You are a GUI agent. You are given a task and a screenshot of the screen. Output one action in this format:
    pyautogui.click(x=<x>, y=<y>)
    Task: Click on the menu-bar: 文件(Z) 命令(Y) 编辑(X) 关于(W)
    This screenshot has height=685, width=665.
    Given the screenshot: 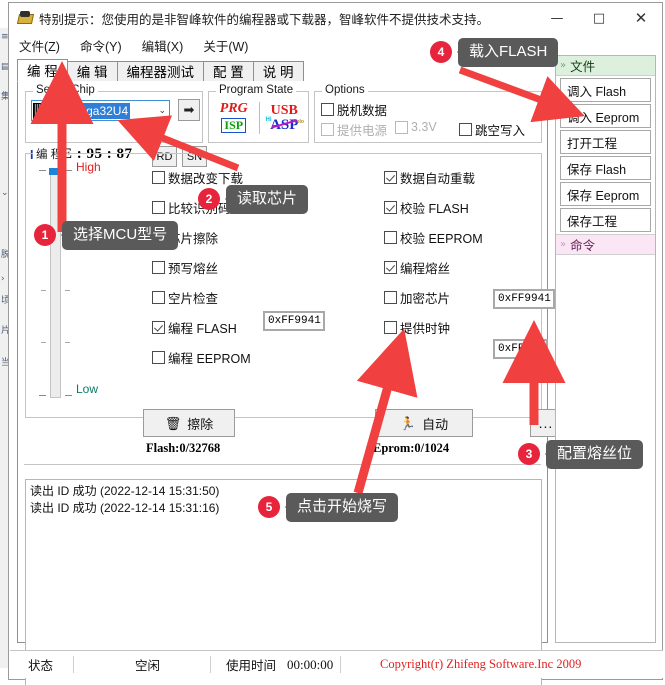 What is the action you would take?
    pyautogui.click(x=335, y=45)
    